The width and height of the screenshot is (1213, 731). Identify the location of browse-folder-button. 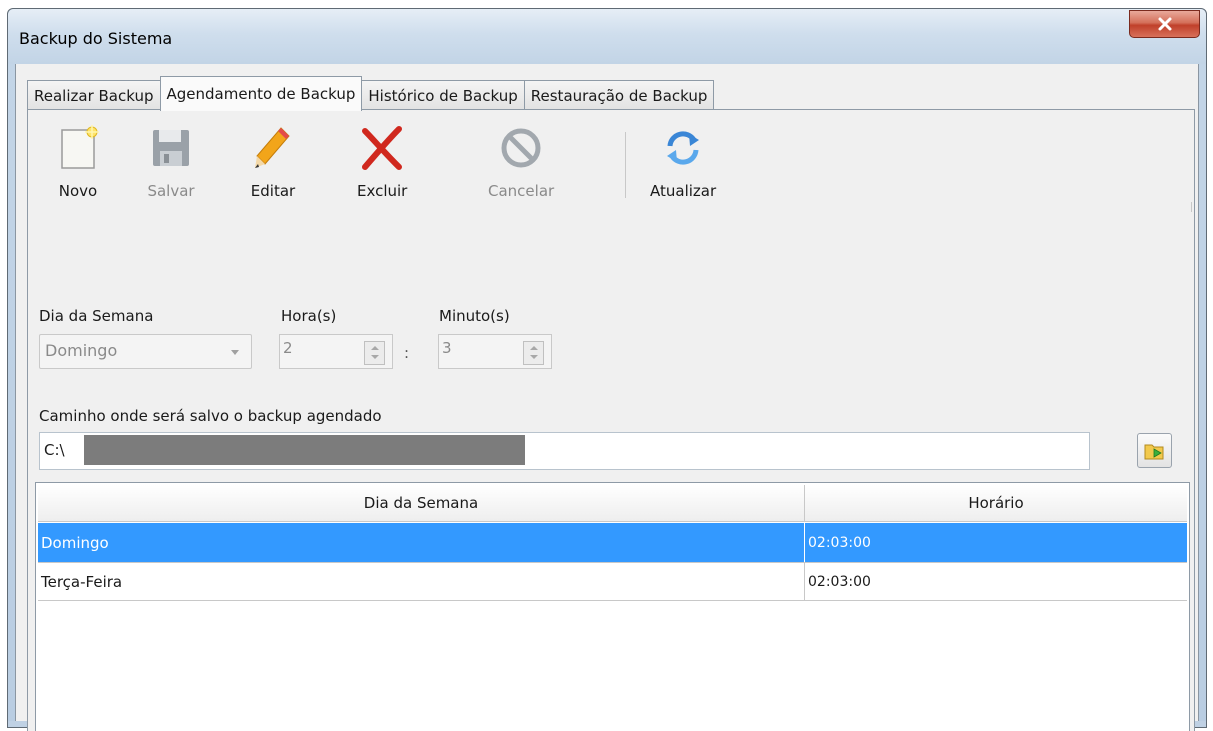
(1154, 450).